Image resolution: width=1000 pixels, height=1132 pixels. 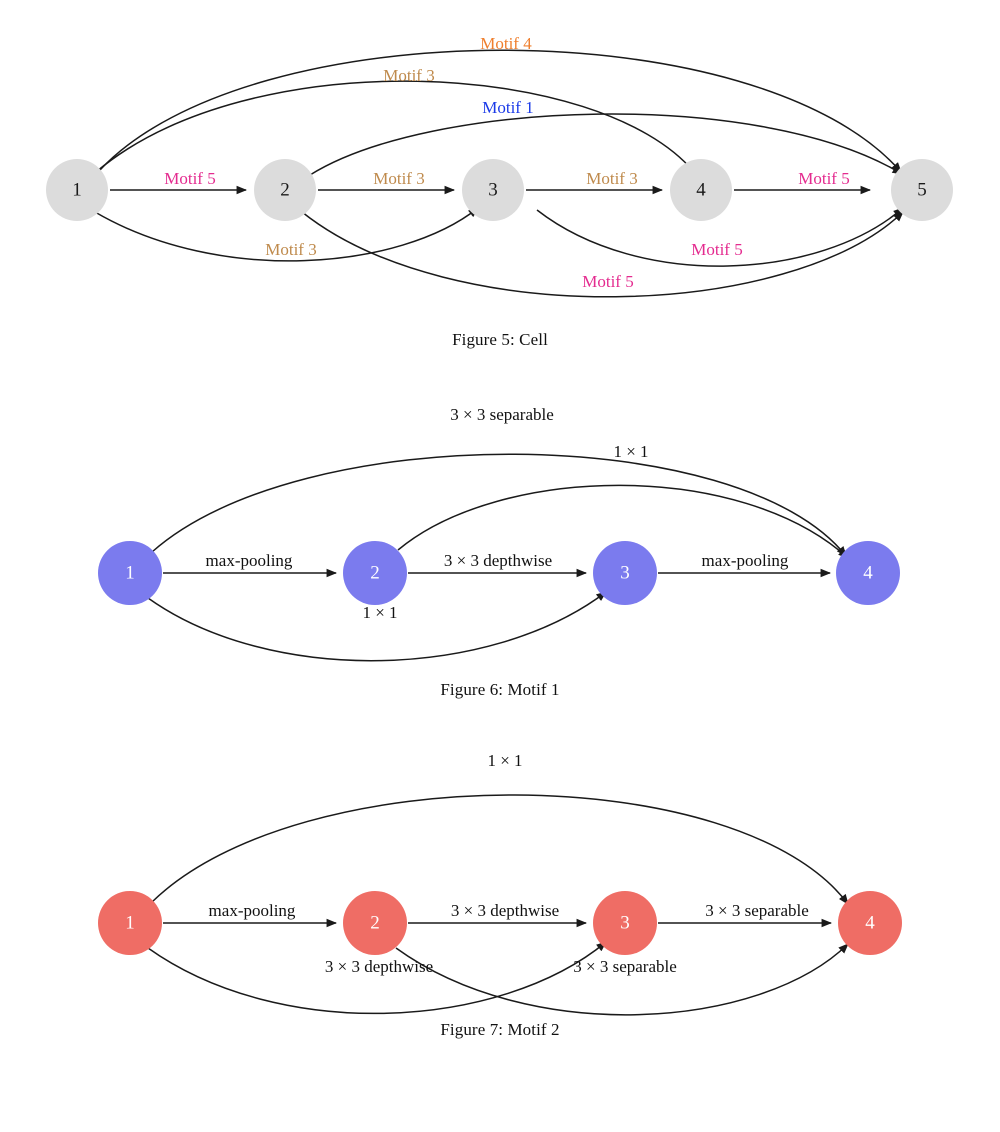 What do you see at coordinates (502, 414) in the screenshot?
I see `edge-label-m1-1-4: 3 × 3 separable` at bounding box center [502, 414].